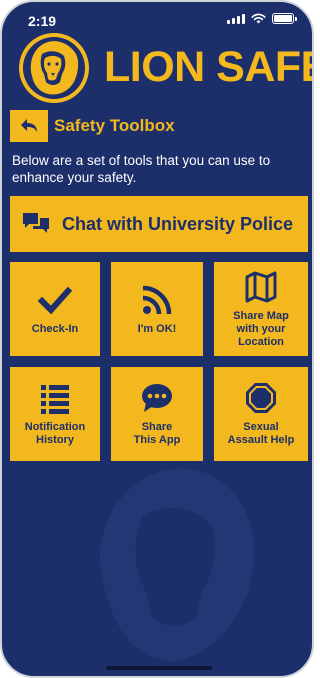 Image resolution: width=320 pixels, height=678 pixels. What do you see at coordinates (261, 286) in the screenshot?
I see `map-icon` at bounding box center [261, 286].